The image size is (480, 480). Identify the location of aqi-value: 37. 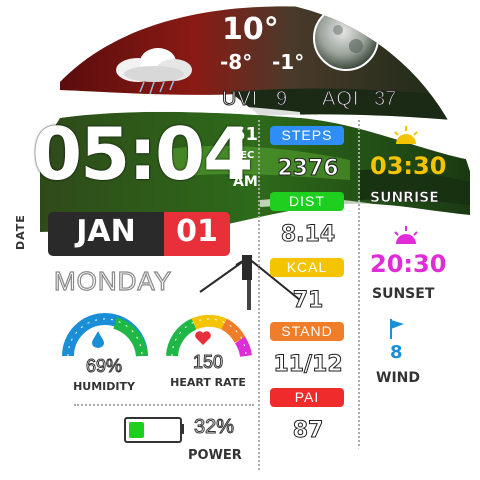
(385, 99).